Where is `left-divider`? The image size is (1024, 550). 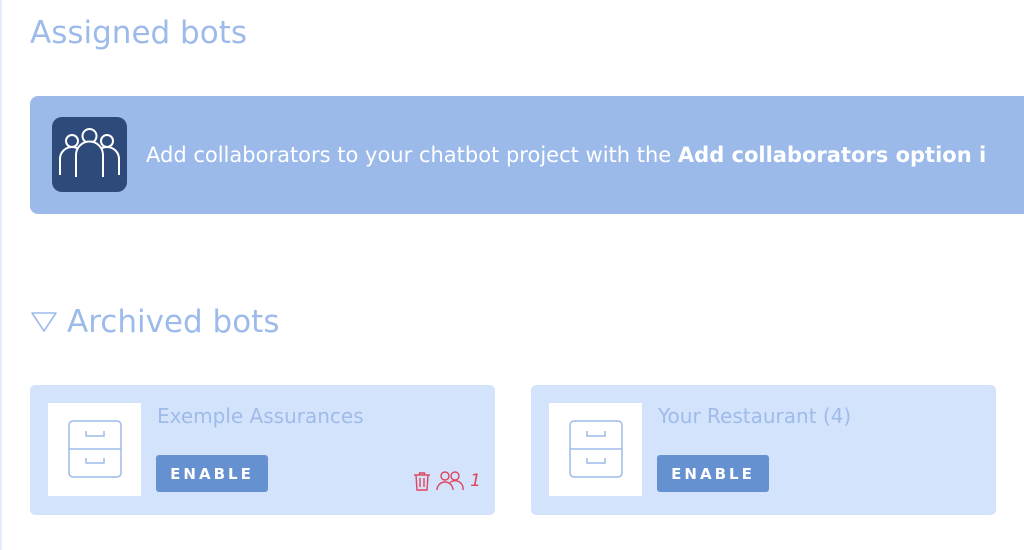
left-divider is located at coordinates (1, 275).